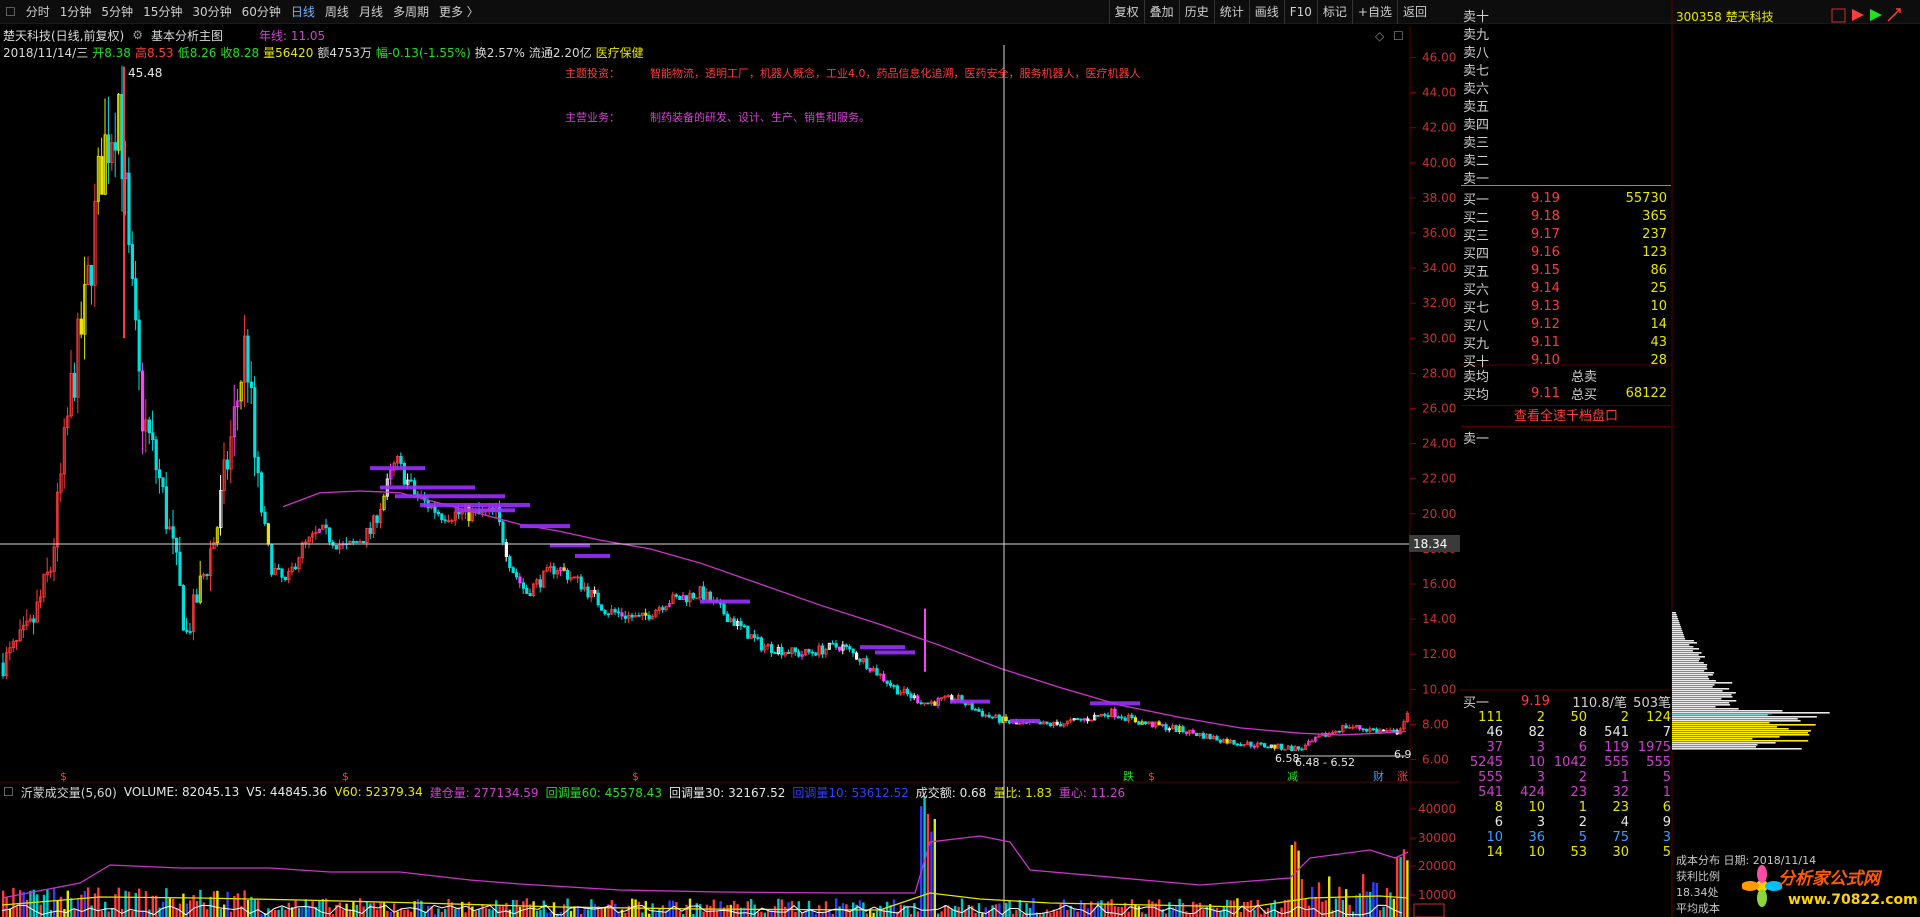 The image size is (1920, 917). I want to click on bid-row: 买一 9.19 55730, so click(1566, 198).